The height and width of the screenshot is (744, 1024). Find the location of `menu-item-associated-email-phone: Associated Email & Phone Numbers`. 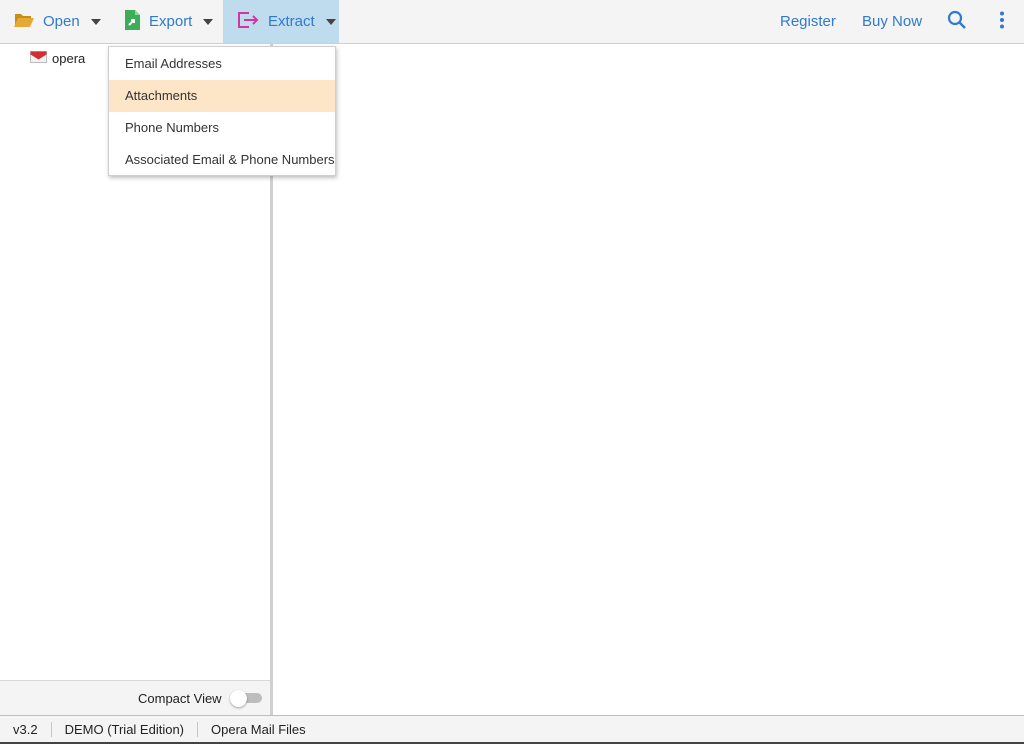

menu-item-associated-email-phone: Associated Email & Phone Numbers is located at coordinates (222, 160).